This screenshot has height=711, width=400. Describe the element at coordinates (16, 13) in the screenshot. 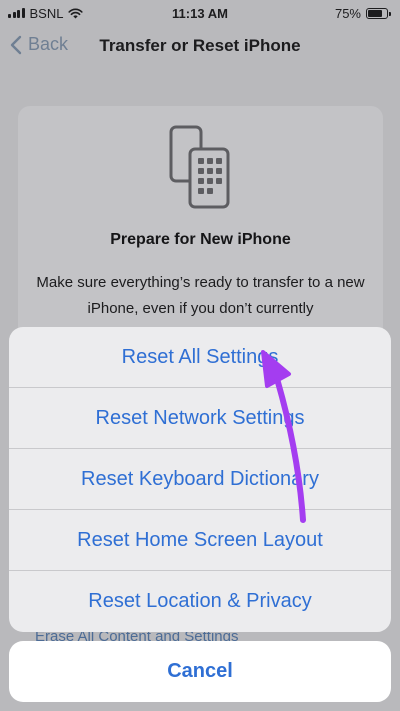

I see `signal-icon` at that location.